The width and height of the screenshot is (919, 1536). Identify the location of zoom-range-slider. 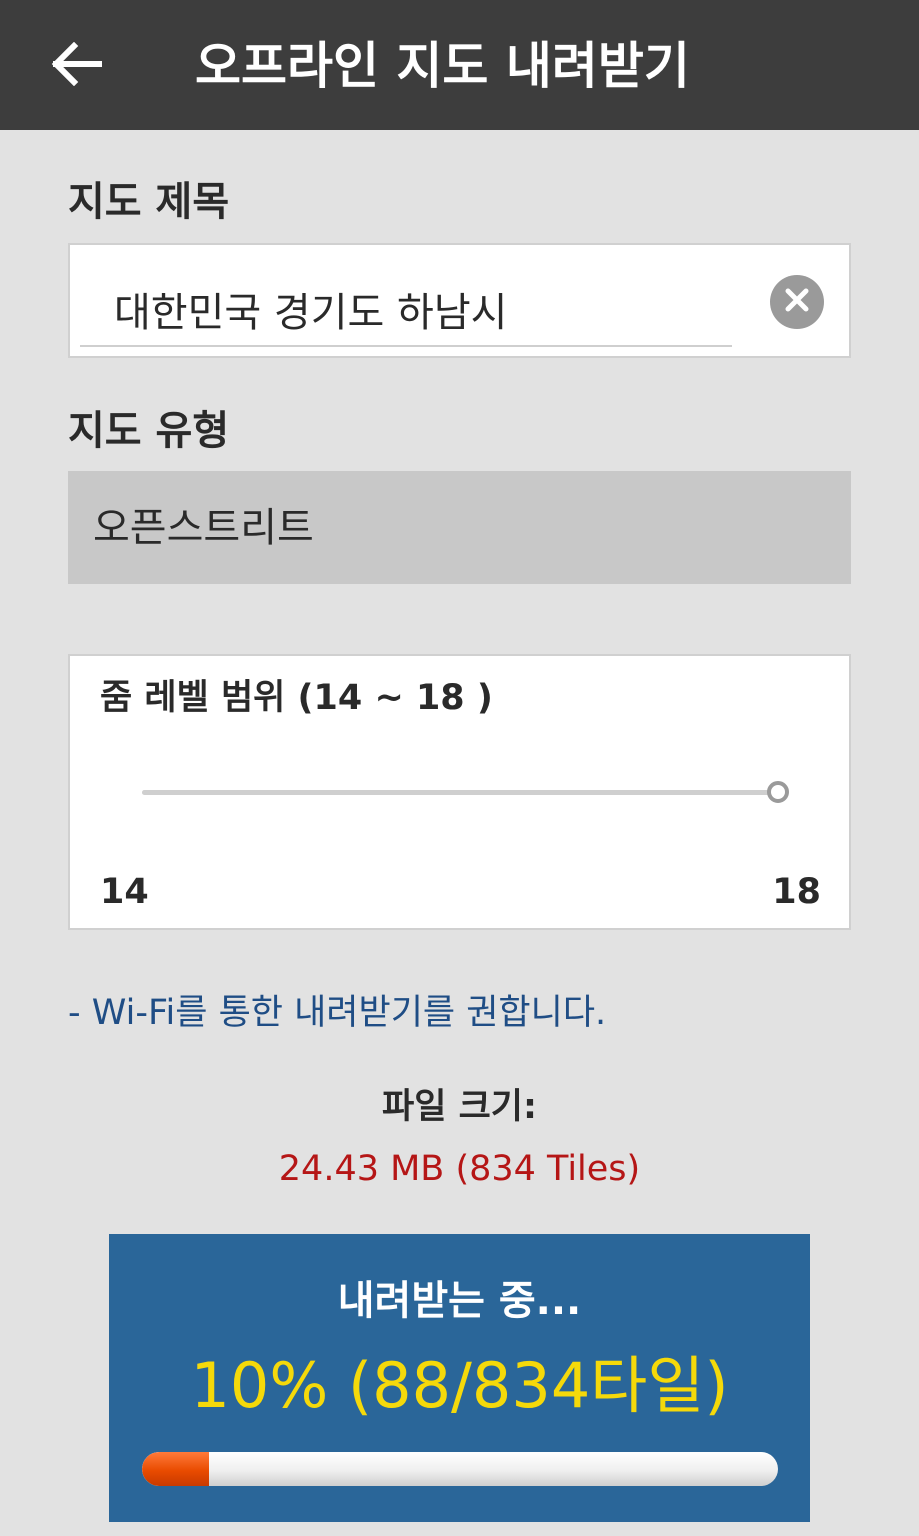
(465, 792).